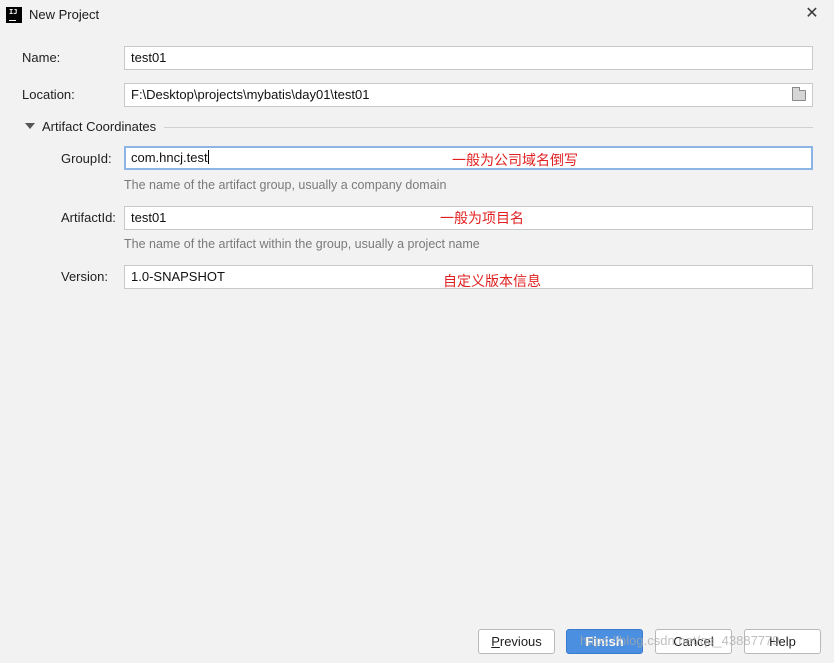  Describe the element at coordinates (417, 15) in the screenshot. I see `title-bar: IJ New Project ✕` at that location.